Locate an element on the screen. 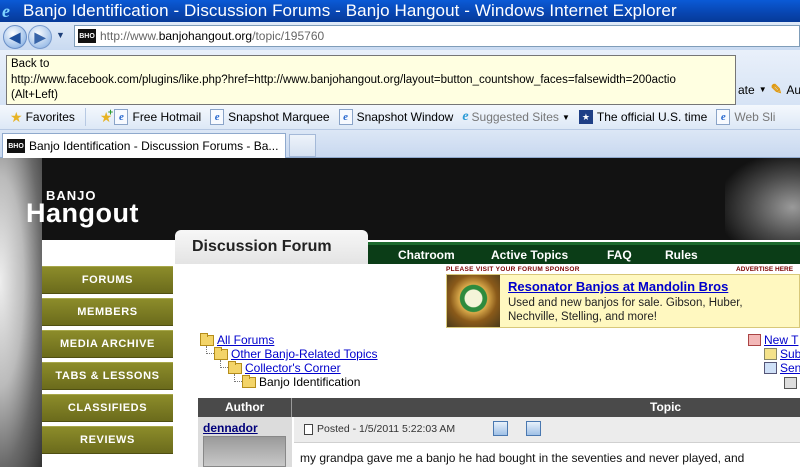 The image size is (800, 467). breadcrumb-banjo-identification: Banjo Identification is located at coordinates (301, 381).